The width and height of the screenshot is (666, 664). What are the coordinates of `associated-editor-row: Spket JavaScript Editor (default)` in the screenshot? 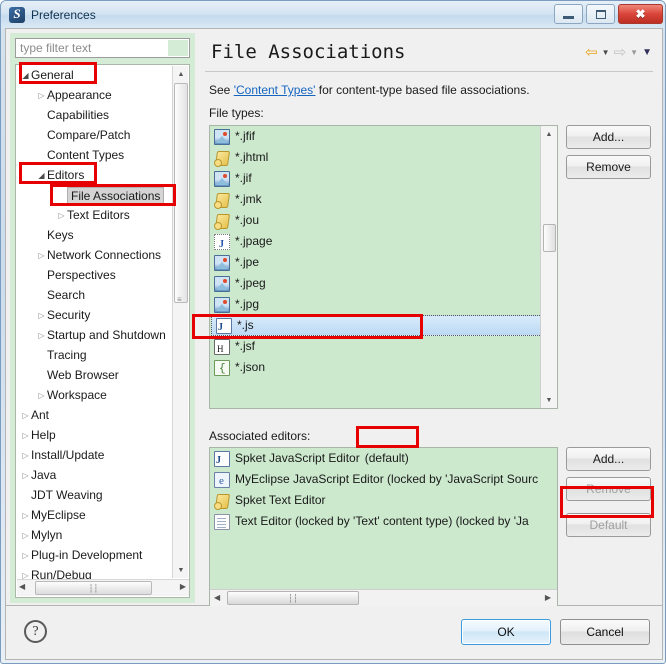 It's located at (383, 459).